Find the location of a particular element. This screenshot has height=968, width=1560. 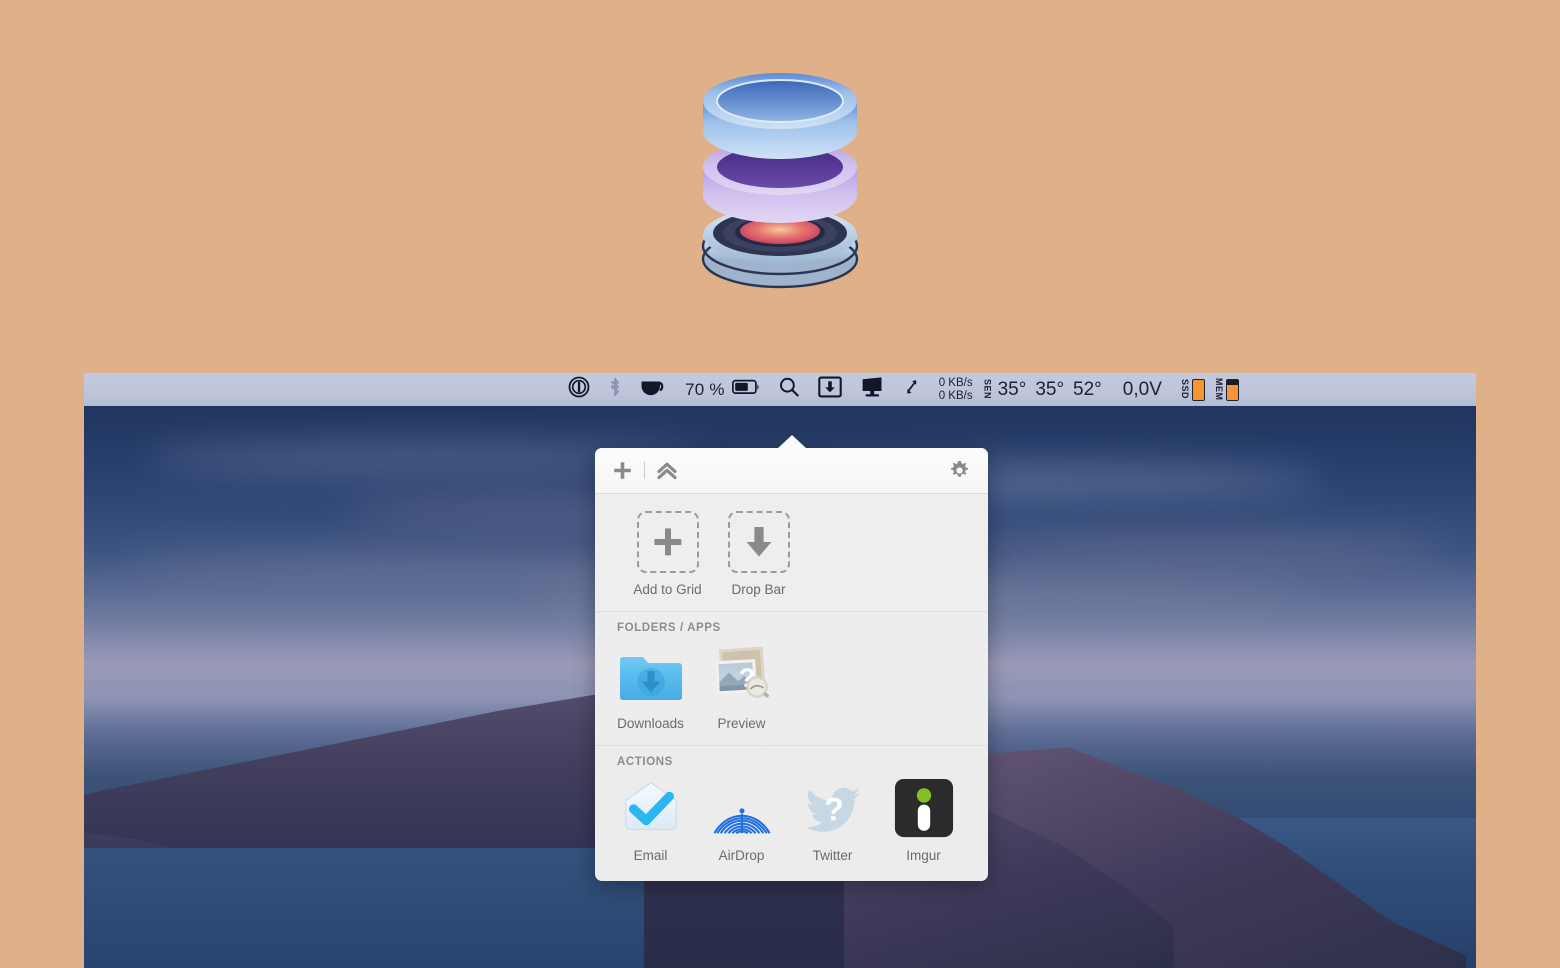

dropzone-drop-bar: Drop Bar is located at coordinates (758, 554).